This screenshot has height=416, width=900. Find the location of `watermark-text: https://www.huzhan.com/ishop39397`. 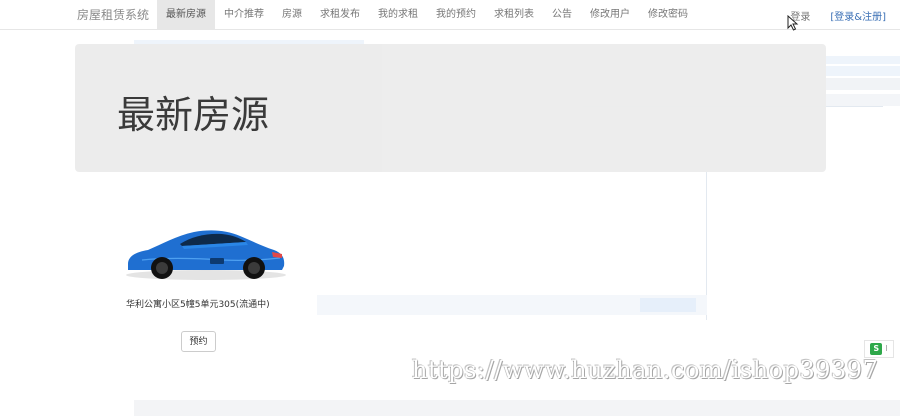

watermark-text: https://www.huzhan.com/ishop39397 is located at coordinates (645, 370).